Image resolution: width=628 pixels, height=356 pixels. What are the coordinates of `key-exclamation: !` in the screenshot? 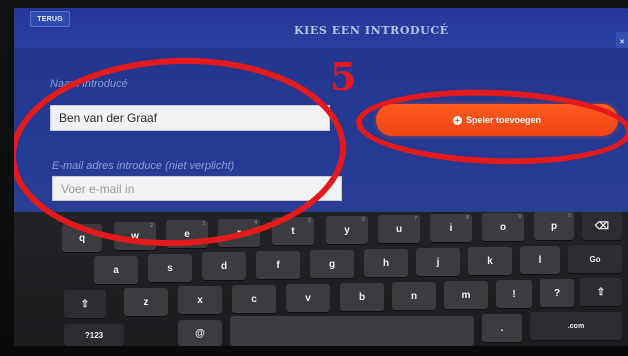 It's located at (514, 294).